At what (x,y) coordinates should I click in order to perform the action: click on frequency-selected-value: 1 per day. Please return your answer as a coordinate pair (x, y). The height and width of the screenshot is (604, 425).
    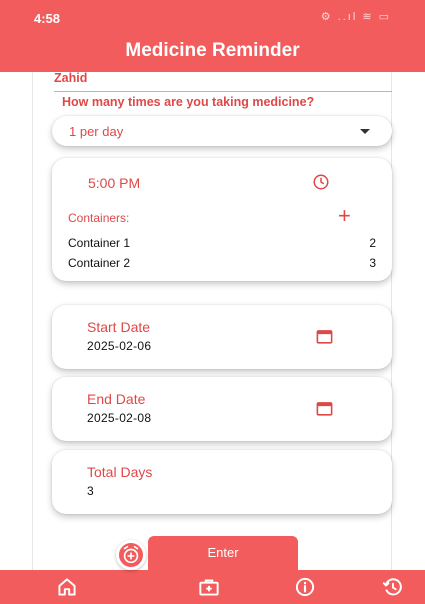
    Looking at the image, I should click on (96, 131).